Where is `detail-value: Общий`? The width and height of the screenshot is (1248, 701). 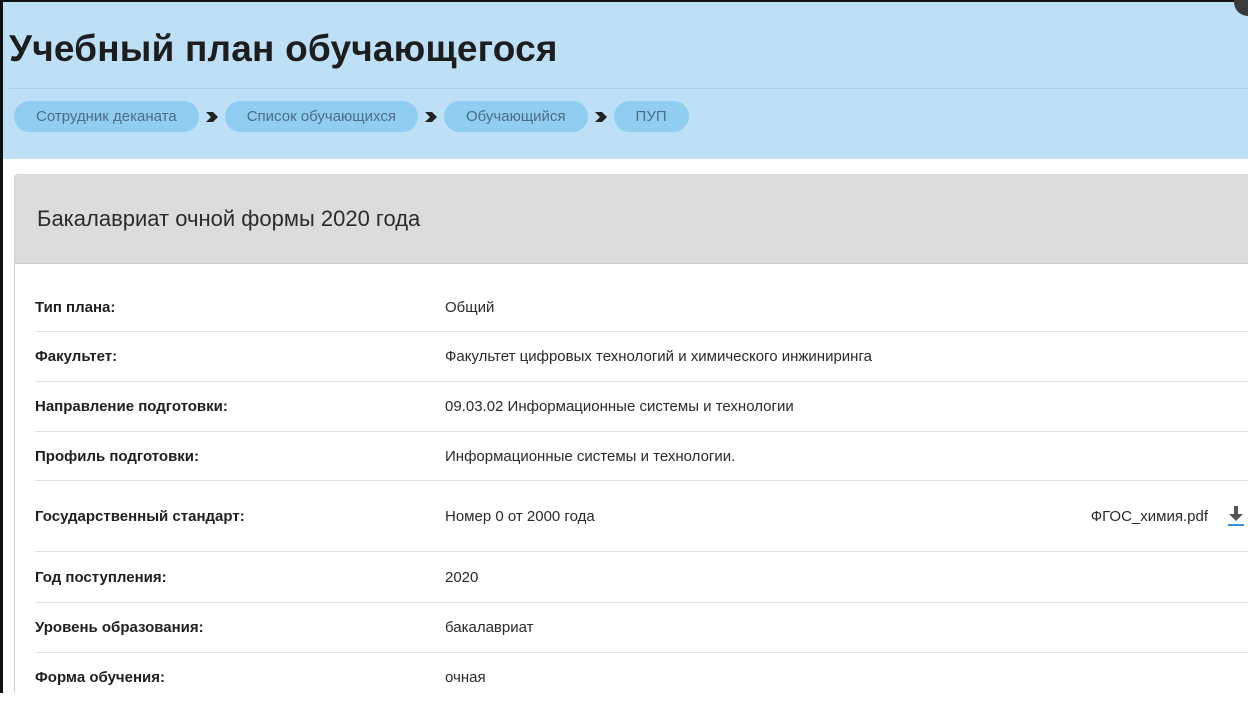
detail-value: Общий is located at coordinates (470, 307).